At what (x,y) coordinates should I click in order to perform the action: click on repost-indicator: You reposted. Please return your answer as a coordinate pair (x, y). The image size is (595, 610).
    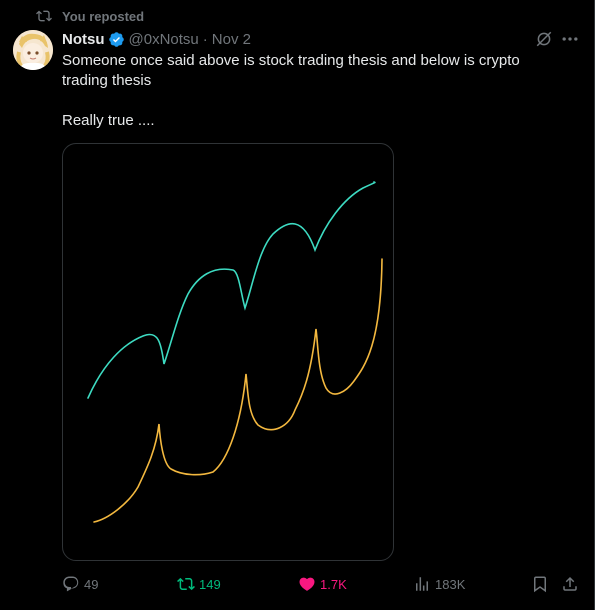
    Looking at the image, I should click on (90, 16).